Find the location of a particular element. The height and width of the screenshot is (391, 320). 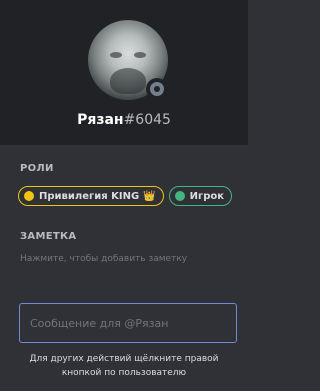

offline-status-icon is located at coordinates (157, 89).